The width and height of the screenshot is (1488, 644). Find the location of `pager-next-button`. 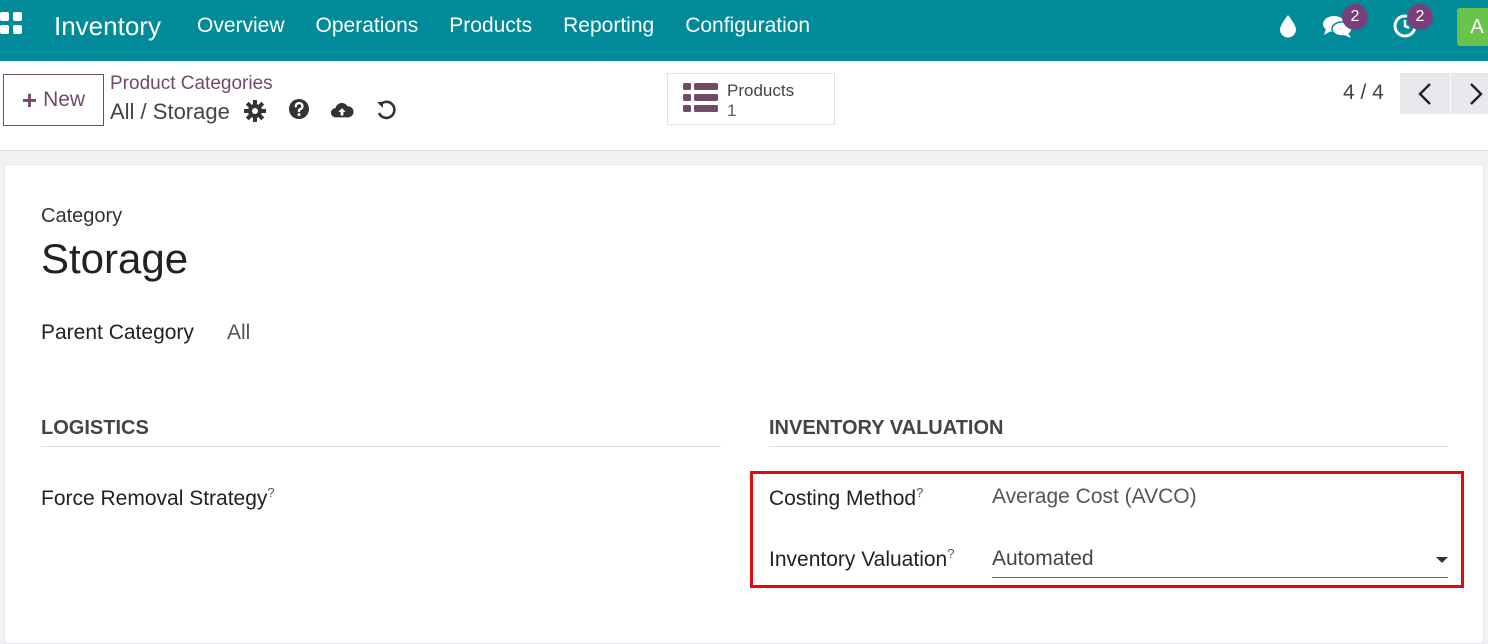

pager-next-button is located at coordinates (1469, 93).